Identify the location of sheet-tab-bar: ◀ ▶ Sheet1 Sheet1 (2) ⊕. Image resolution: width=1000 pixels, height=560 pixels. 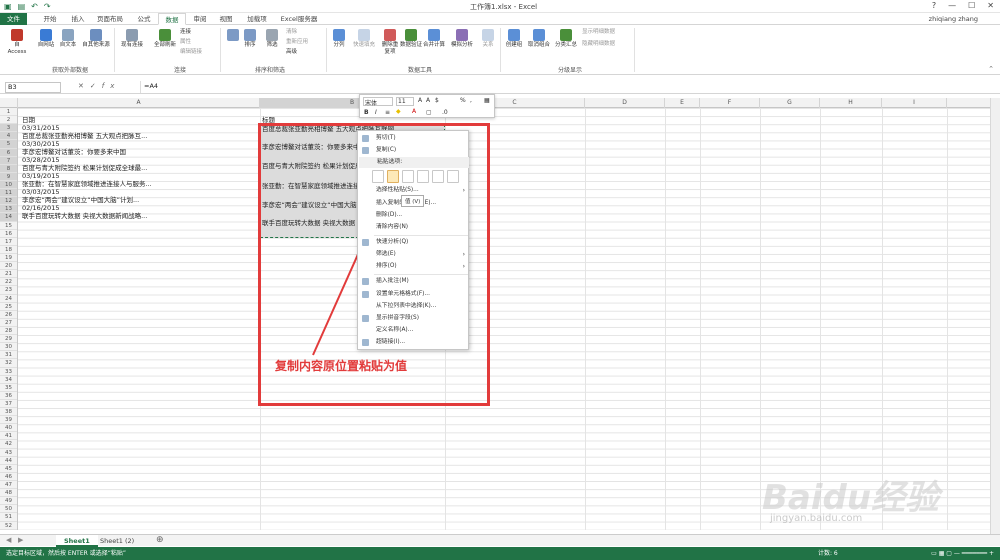
(500, 540).